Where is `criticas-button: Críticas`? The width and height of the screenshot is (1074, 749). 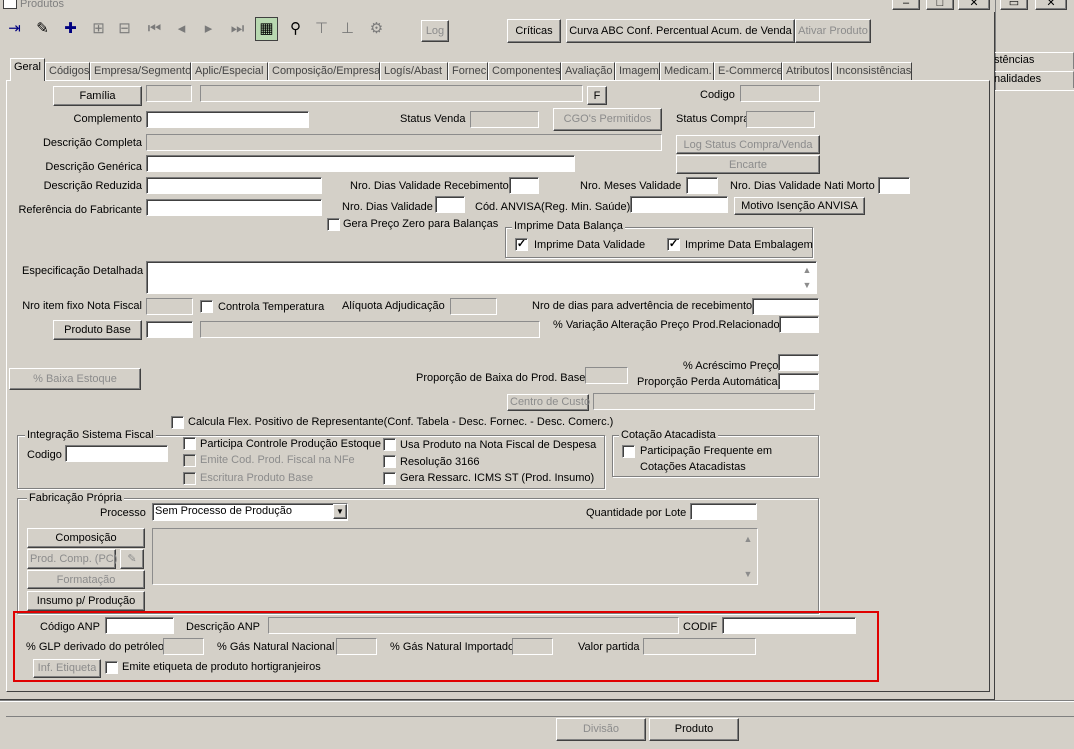 criticas-button: Críticas is located at coordinates (534, 31).